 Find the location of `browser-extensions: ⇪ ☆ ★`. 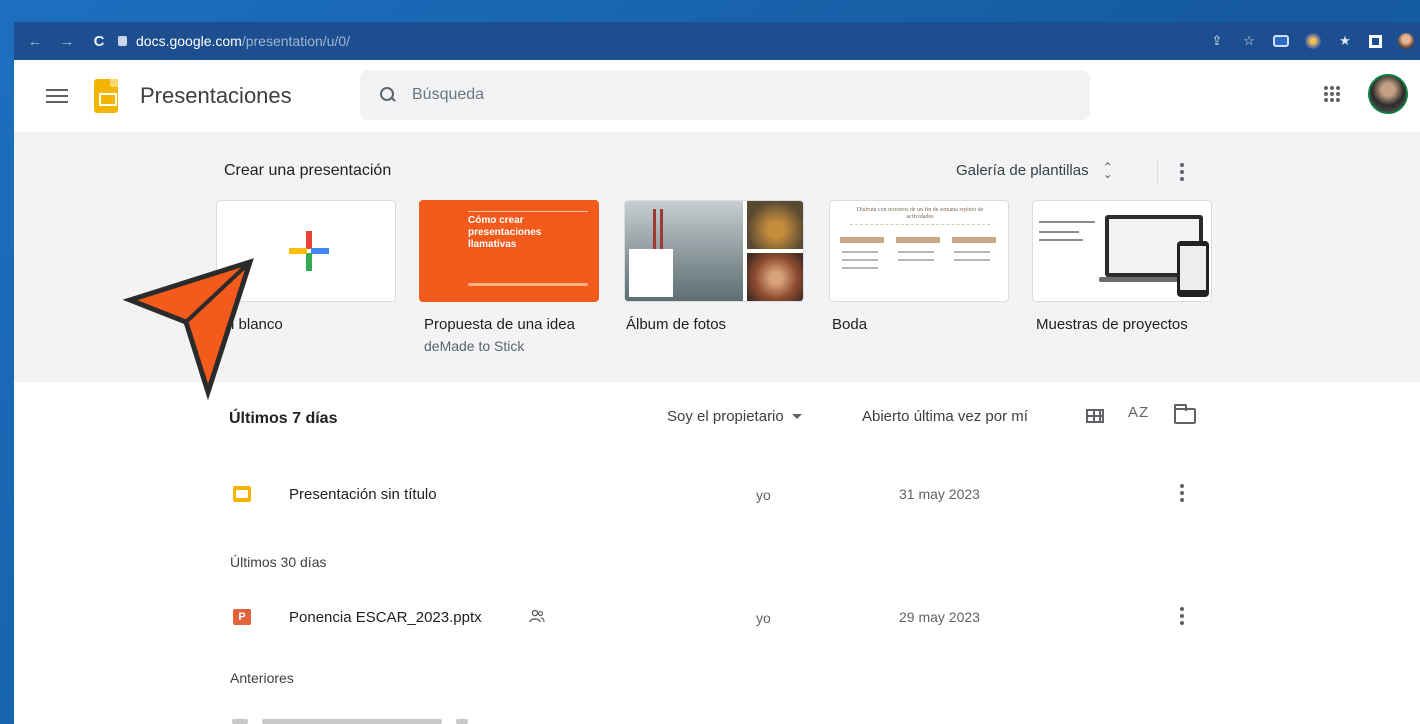

browser-extensions: ⇪ ☆ ★ is located at coordinates (1311, 41).